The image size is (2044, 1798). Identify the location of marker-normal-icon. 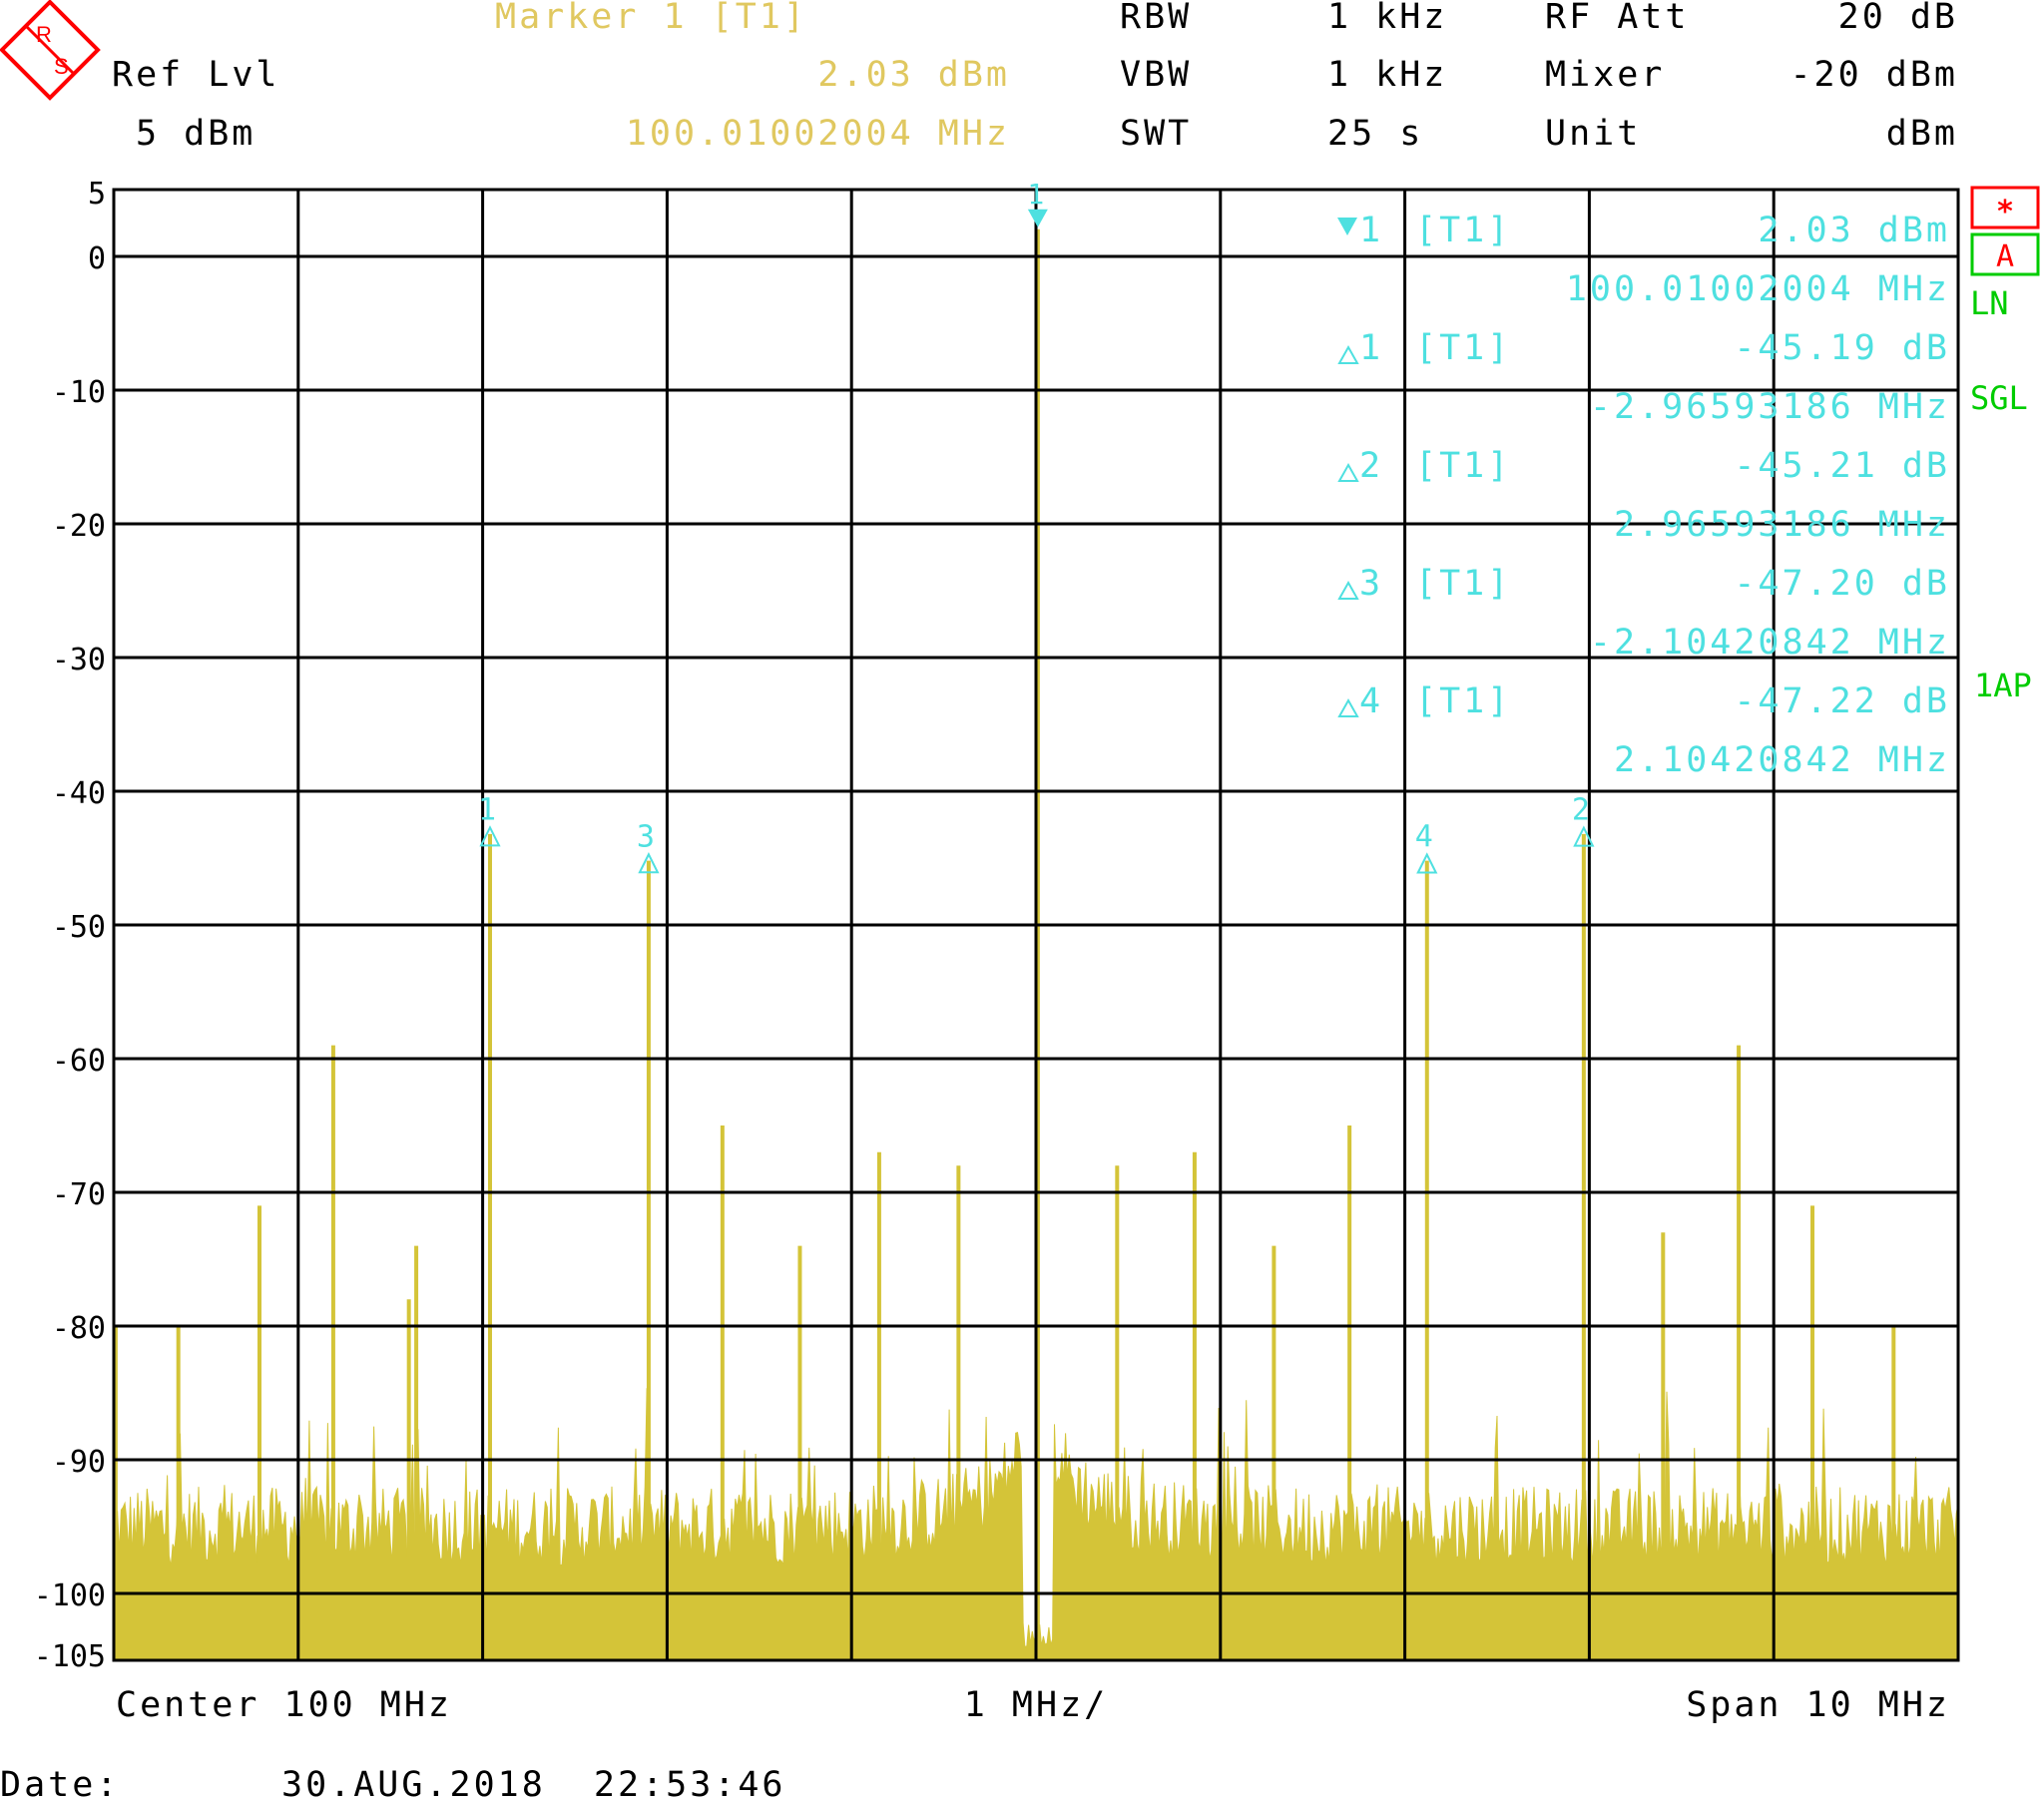
(1037, 218).